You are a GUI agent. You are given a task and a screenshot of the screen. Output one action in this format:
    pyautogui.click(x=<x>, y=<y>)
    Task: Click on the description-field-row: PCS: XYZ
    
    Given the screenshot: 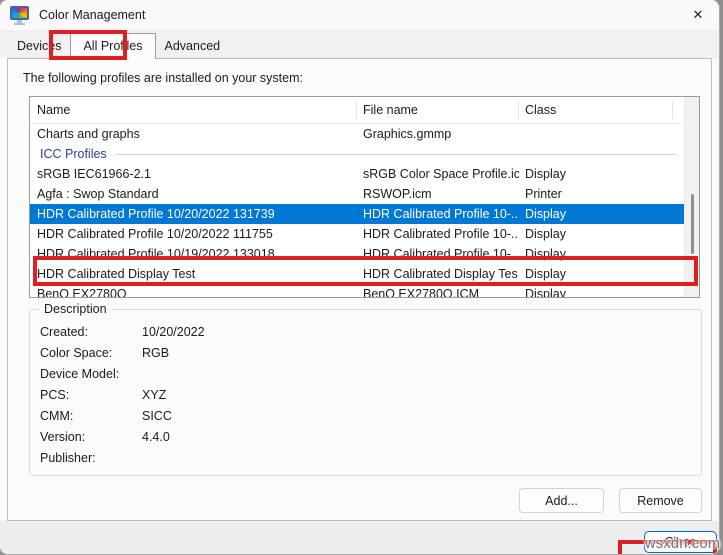 What is the action you would take?
    pyautogui.click(x=365, y=395)
    